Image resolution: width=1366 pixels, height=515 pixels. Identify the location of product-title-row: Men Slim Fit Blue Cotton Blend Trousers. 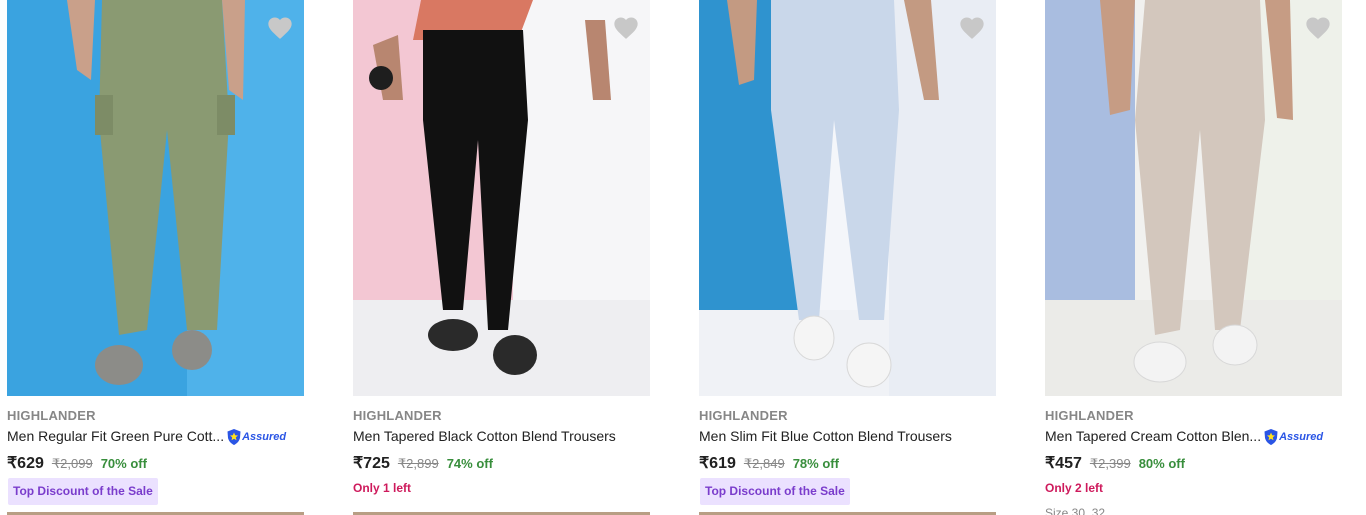
(825, 436).